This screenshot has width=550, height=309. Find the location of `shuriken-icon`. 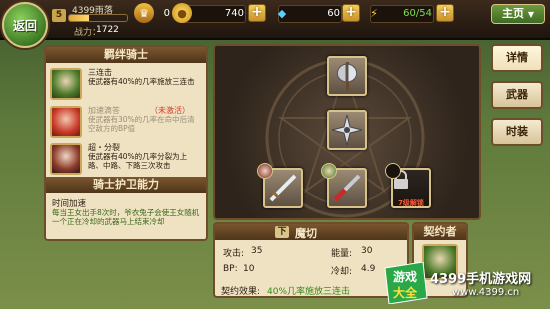

shuriken-icon is located at coordinates (347, 130).